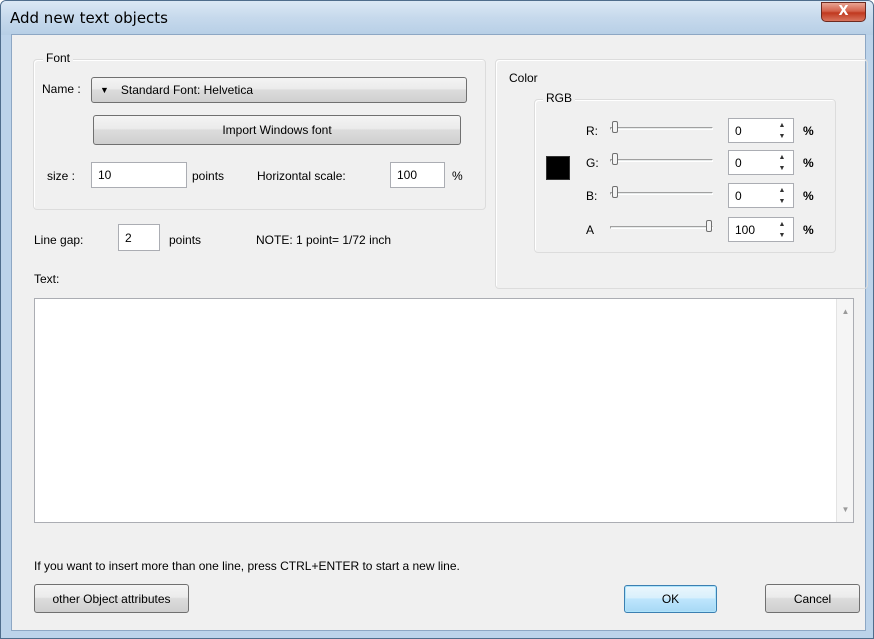 The image size is (874, 639). Describe the element at coordinates (661, 227) in the screenshot. I see `channel-a-slider-track` at that location.